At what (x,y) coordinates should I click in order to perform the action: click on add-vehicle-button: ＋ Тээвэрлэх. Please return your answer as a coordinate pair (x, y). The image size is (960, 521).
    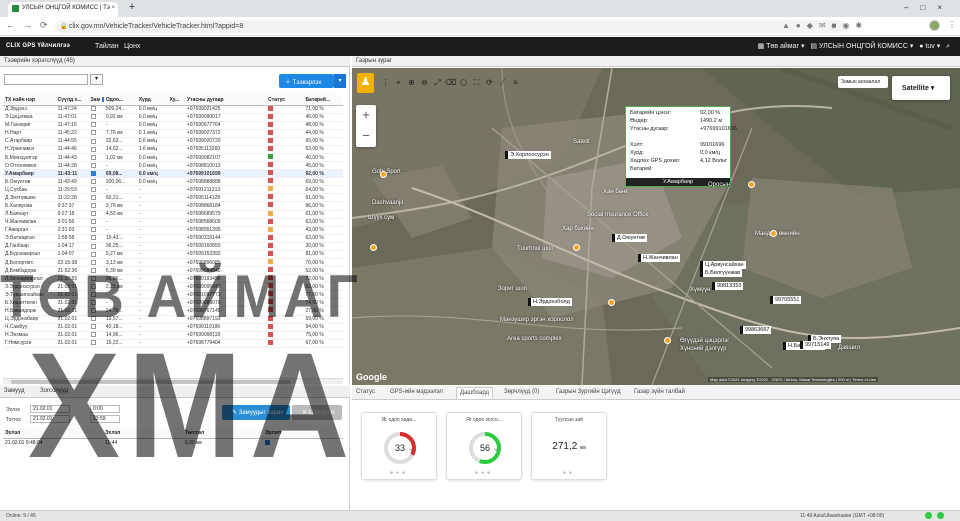
    Looking at the image, I should click on (306, 81).